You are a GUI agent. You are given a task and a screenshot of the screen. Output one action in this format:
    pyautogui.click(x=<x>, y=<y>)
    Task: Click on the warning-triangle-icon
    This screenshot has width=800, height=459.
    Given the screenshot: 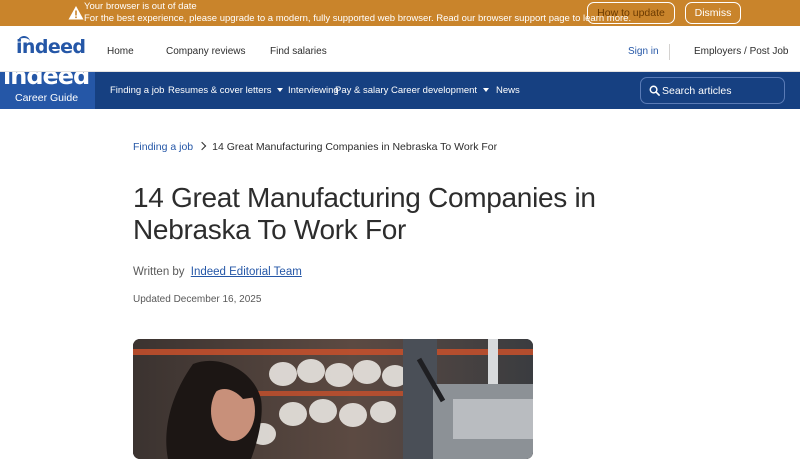 What is the action you would take?
    pyautogui.click(x=76, y=13)
    